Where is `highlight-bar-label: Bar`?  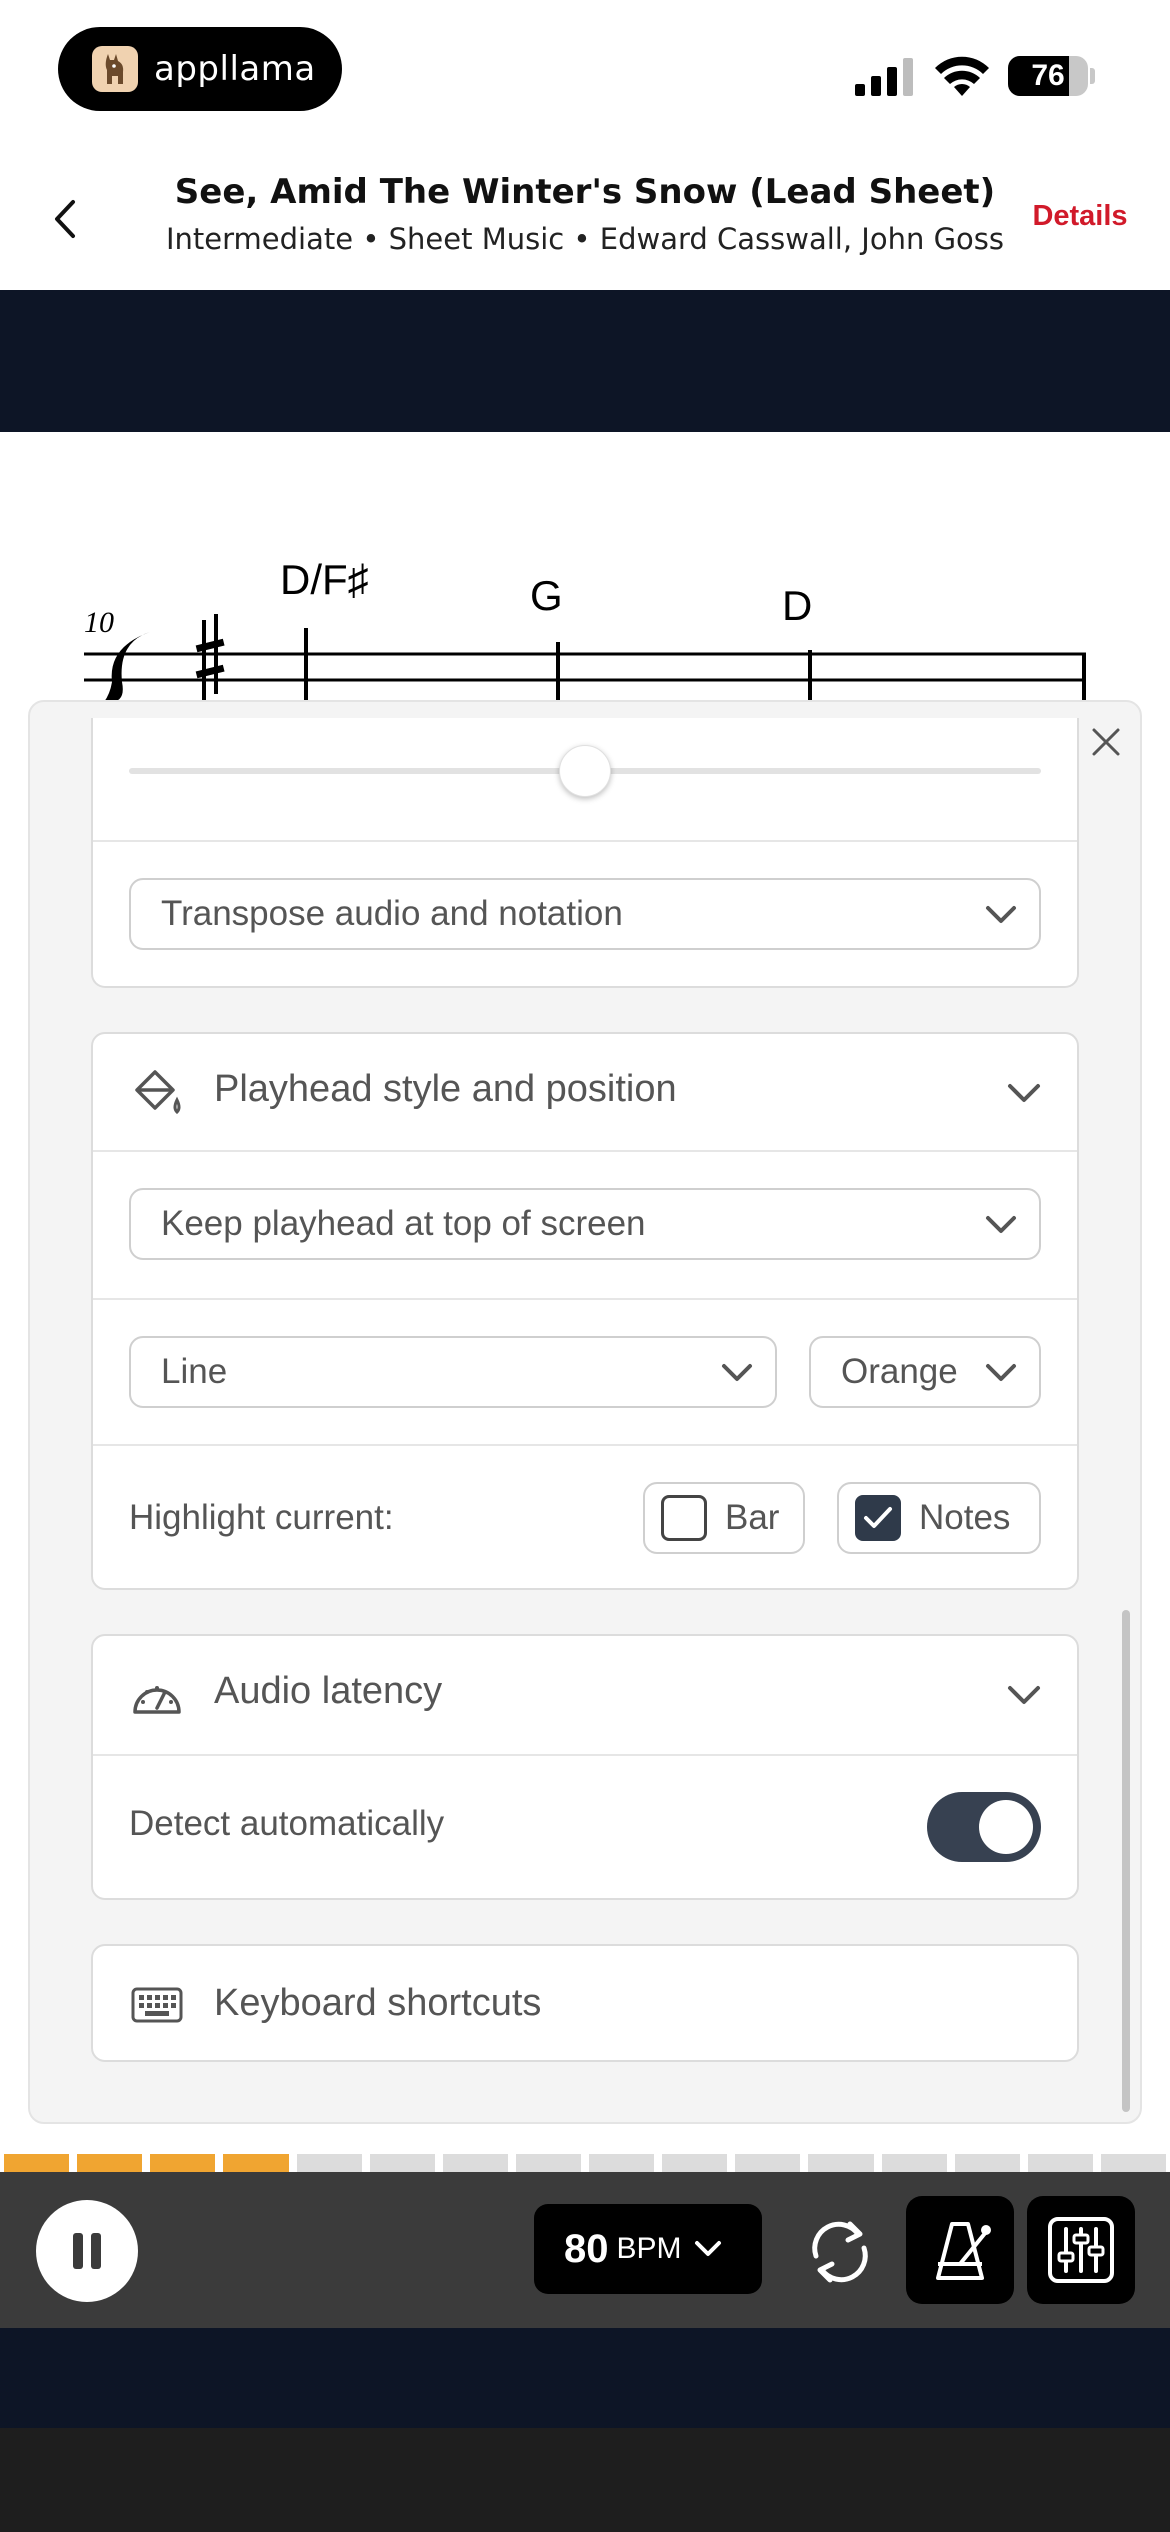 highlight-bar-label: Bar is located at coordinates (752, 1517).